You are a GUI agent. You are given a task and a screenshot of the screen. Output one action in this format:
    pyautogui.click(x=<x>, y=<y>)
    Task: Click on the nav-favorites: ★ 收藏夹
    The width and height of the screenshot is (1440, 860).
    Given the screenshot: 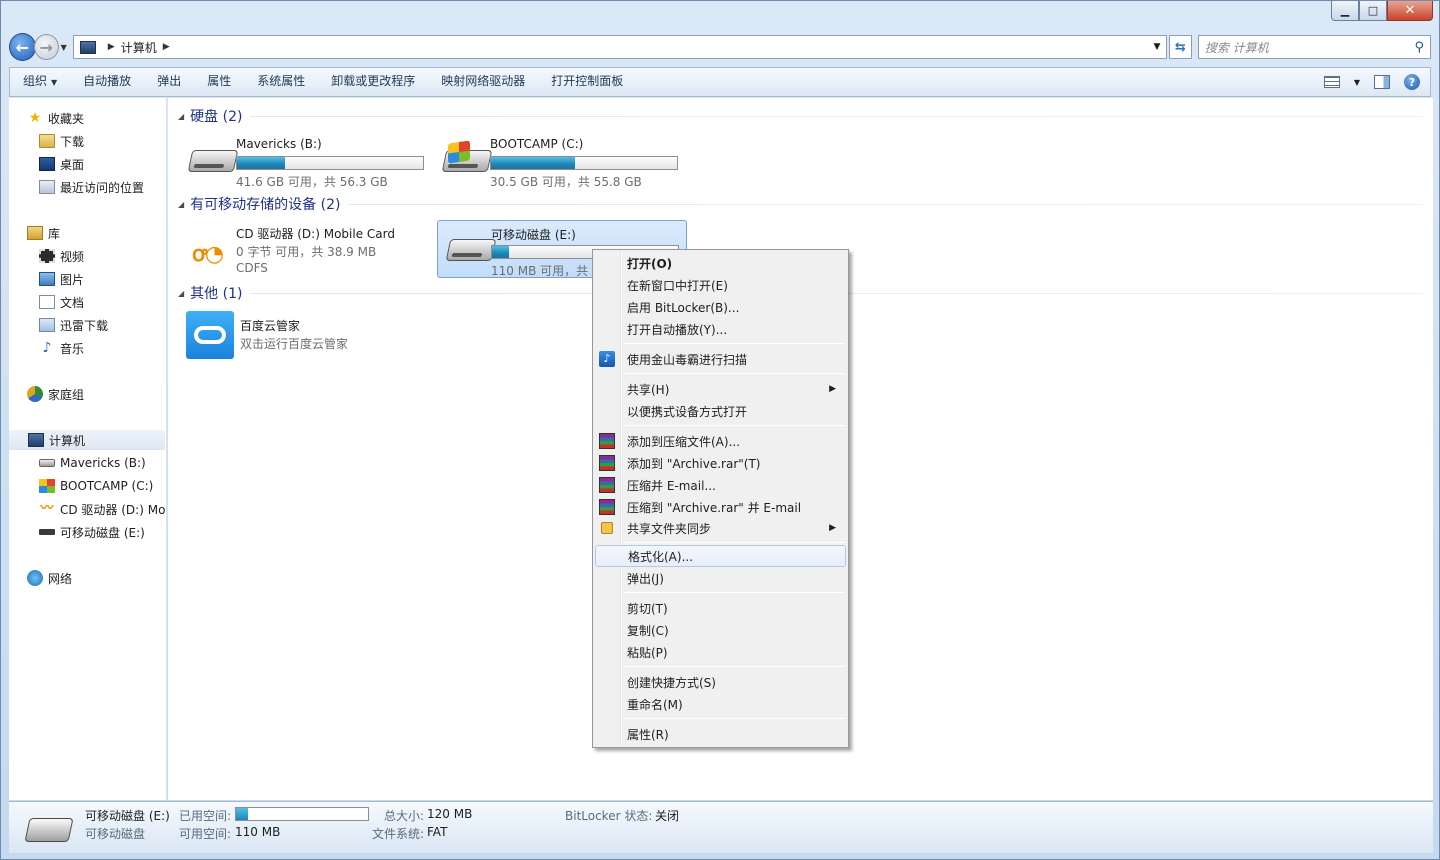 What is the action you would take?
    pyautogui.click(x=55, y=118)
    